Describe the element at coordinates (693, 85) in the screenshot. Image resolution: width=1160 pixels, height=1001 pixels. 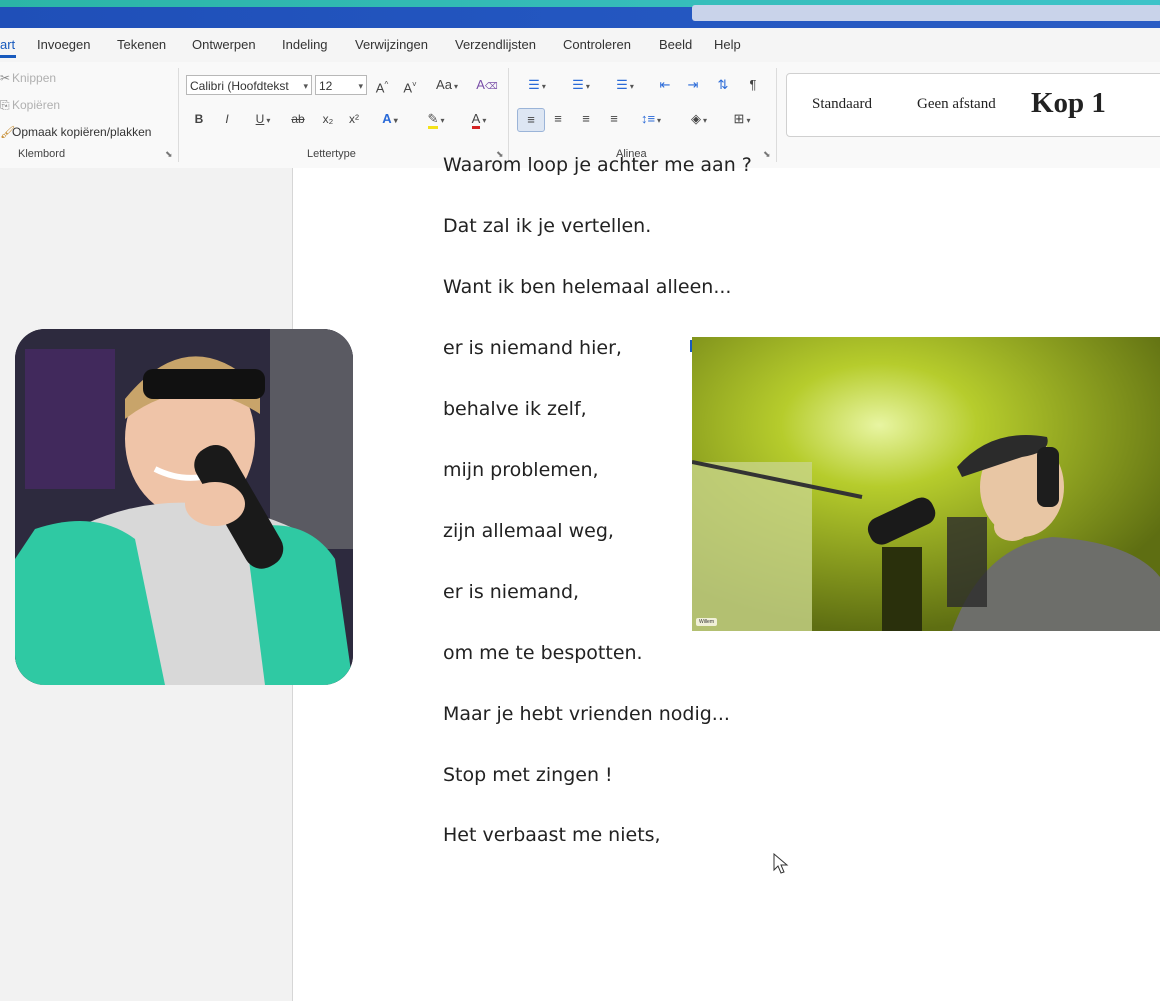
I see `increase-indent-icon: ⇥` at that location.